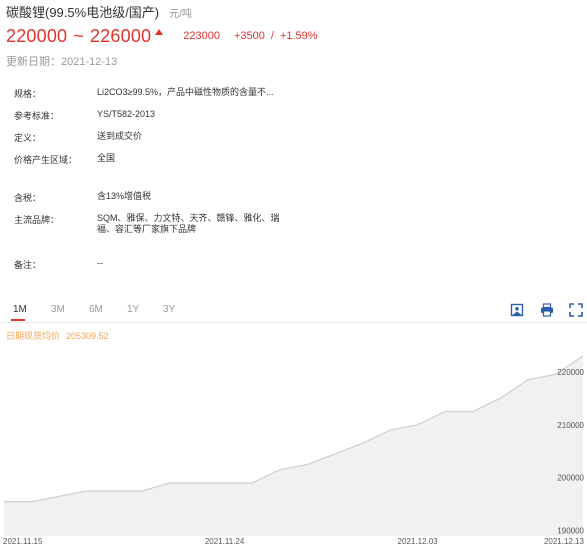  Describe the element at coordinates (570, 531) in the screenshot. I see `y-tick-label: 190000` at that location.